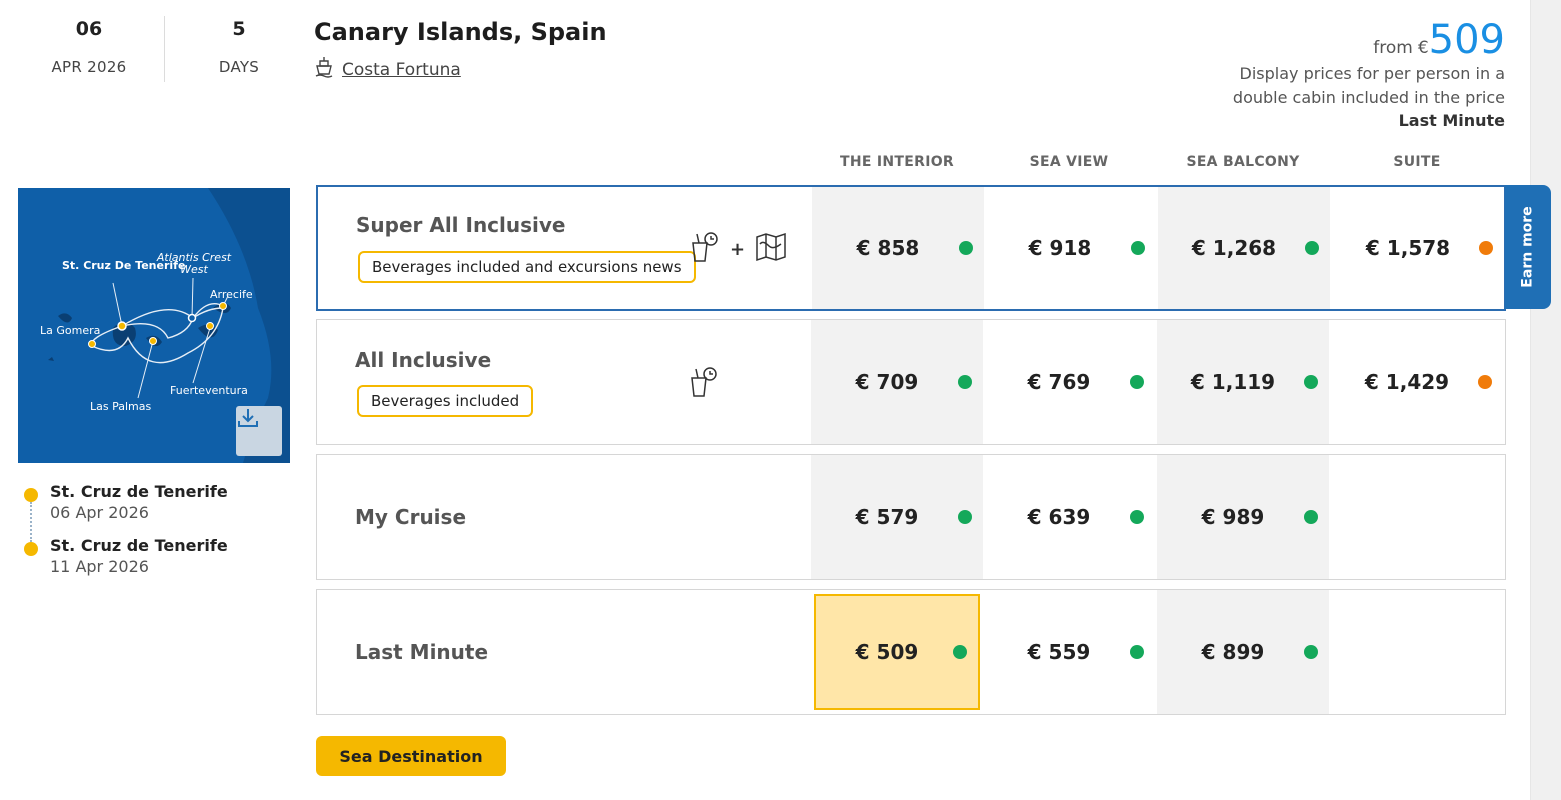 This screenshot has width=1561, height=800. What do you see at coordinates (1069, 162) in the screenshot?
I see `column-header-sea-view: SEA VIEW` at bounding box center [1069, 162].